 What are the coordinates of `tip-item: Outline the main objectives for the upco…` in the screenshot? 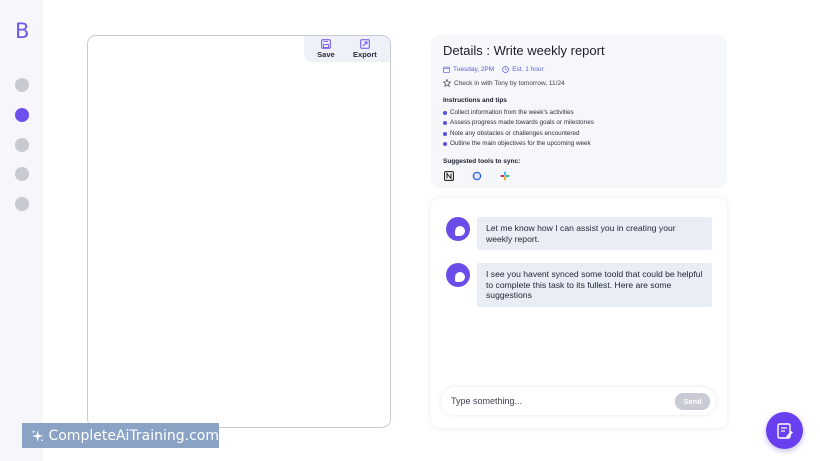 It's located at (579, 144).